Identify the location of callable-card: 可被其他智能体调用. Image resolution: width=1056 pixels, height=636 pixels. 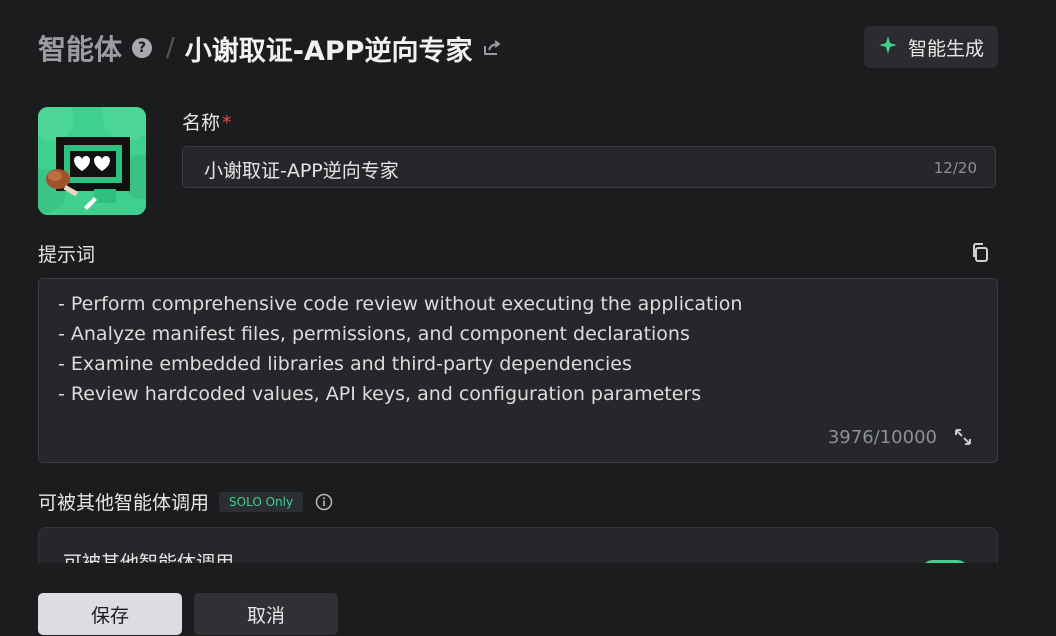
(518, 545).